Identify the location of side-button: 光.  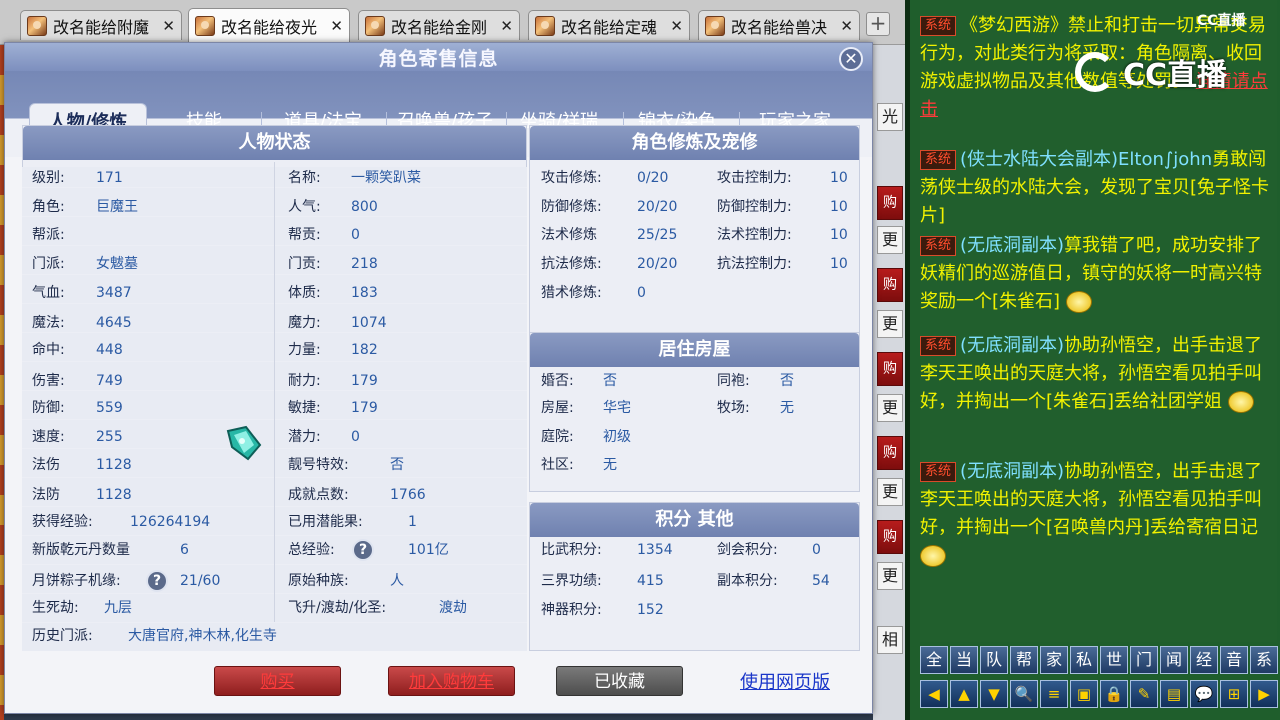
(890, 117).